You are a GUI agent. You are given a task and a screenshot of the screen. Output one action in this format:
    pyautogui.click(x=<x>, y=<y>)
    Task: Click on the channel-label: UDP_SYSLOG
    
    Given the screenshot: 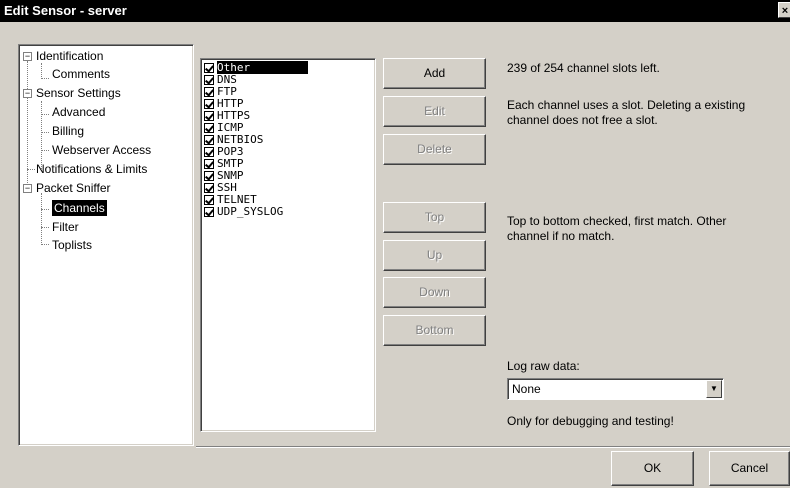 What is the action you would take?
    pyautogui.click(x=250, y=211)
    